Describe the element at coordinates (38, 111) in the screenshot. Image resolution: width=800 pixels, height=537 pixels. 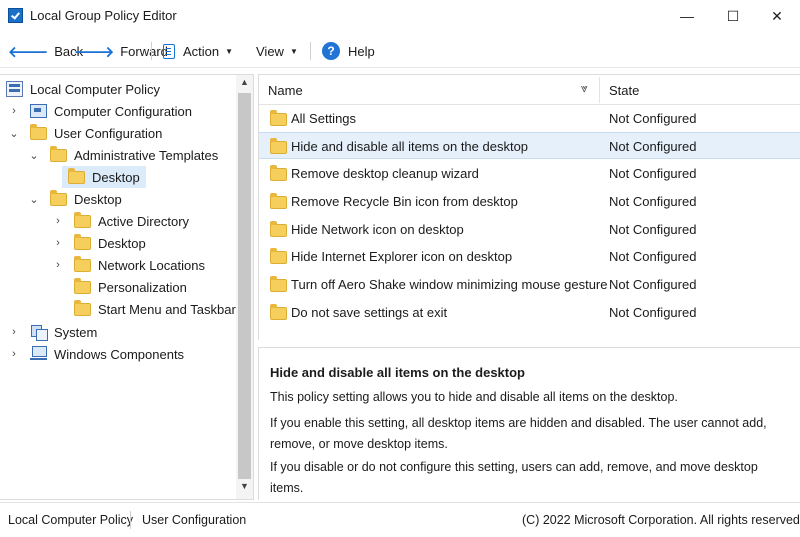
I see `computer-icon` at that location.